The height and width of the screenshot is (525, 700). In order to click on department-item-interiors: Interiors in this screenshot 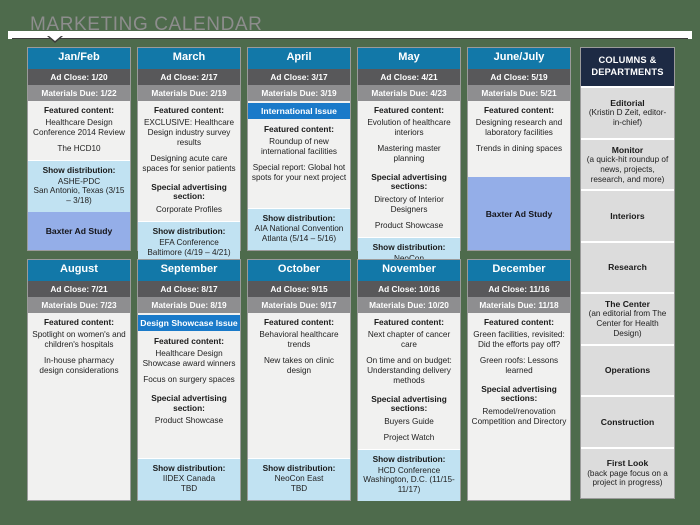, I will do `click(627, 215)`.